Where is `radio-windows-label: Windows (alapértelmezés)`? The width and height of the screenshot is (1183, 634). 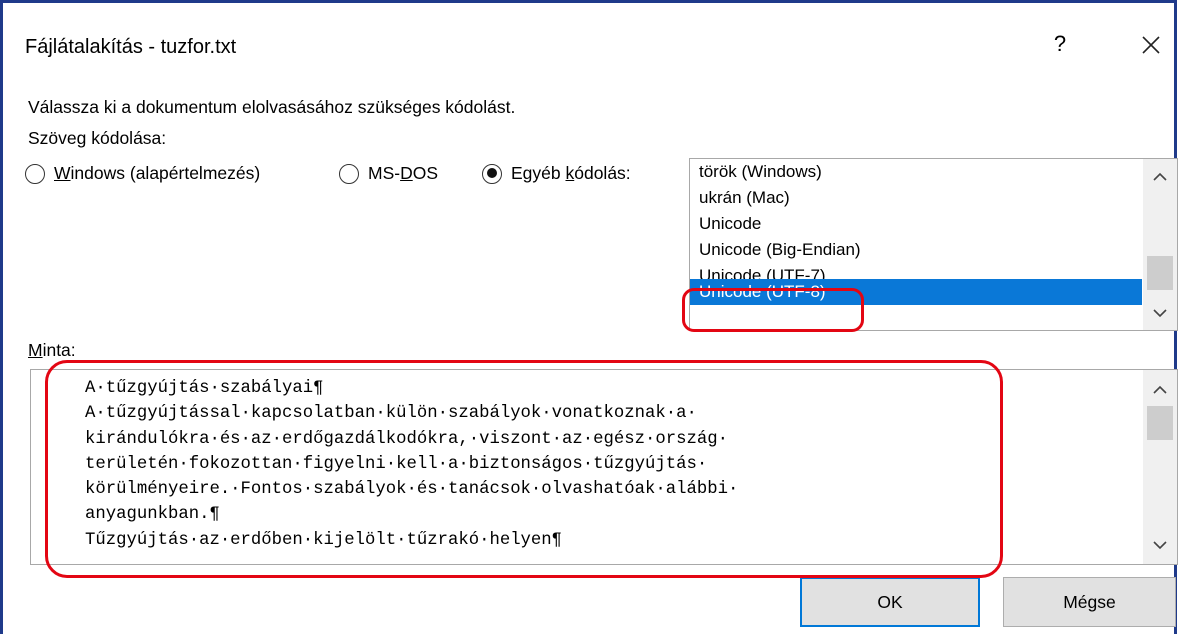 radio-windows-label: Windows (alapértelmezés) is located at coordinates (157, 173).